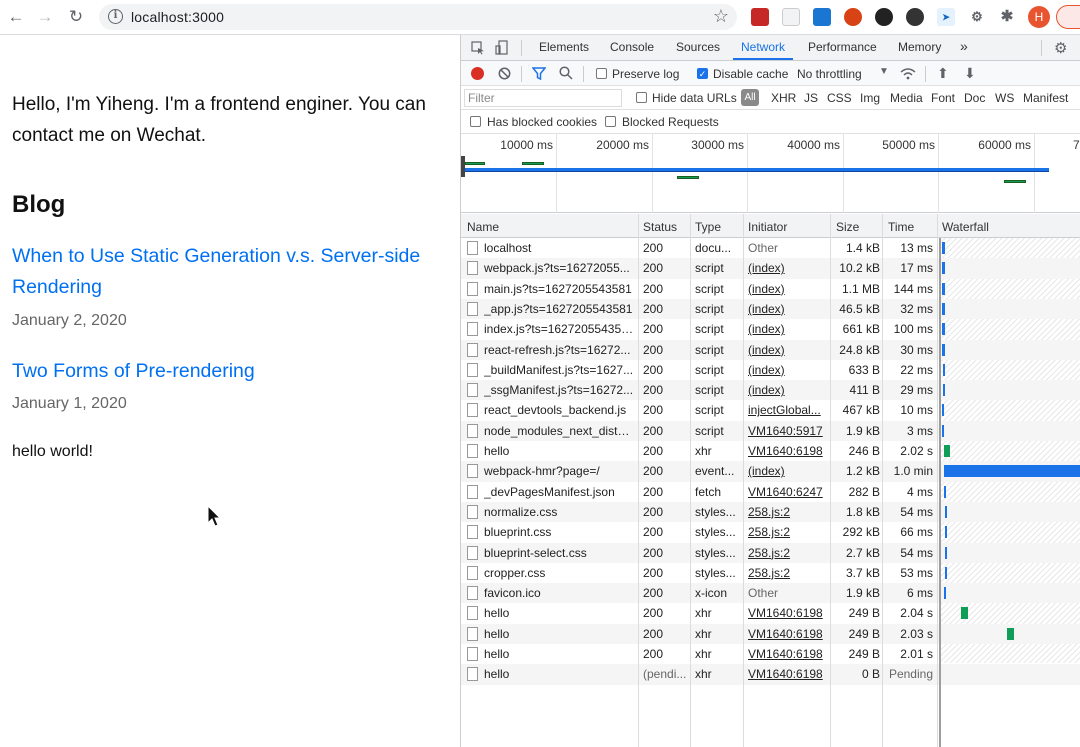 This screenshot has height=747, width=1080. What do you see at coordinates (760, 17) in the screenshot?
I see `extension-red-icon` at bounding box center [760, 17].